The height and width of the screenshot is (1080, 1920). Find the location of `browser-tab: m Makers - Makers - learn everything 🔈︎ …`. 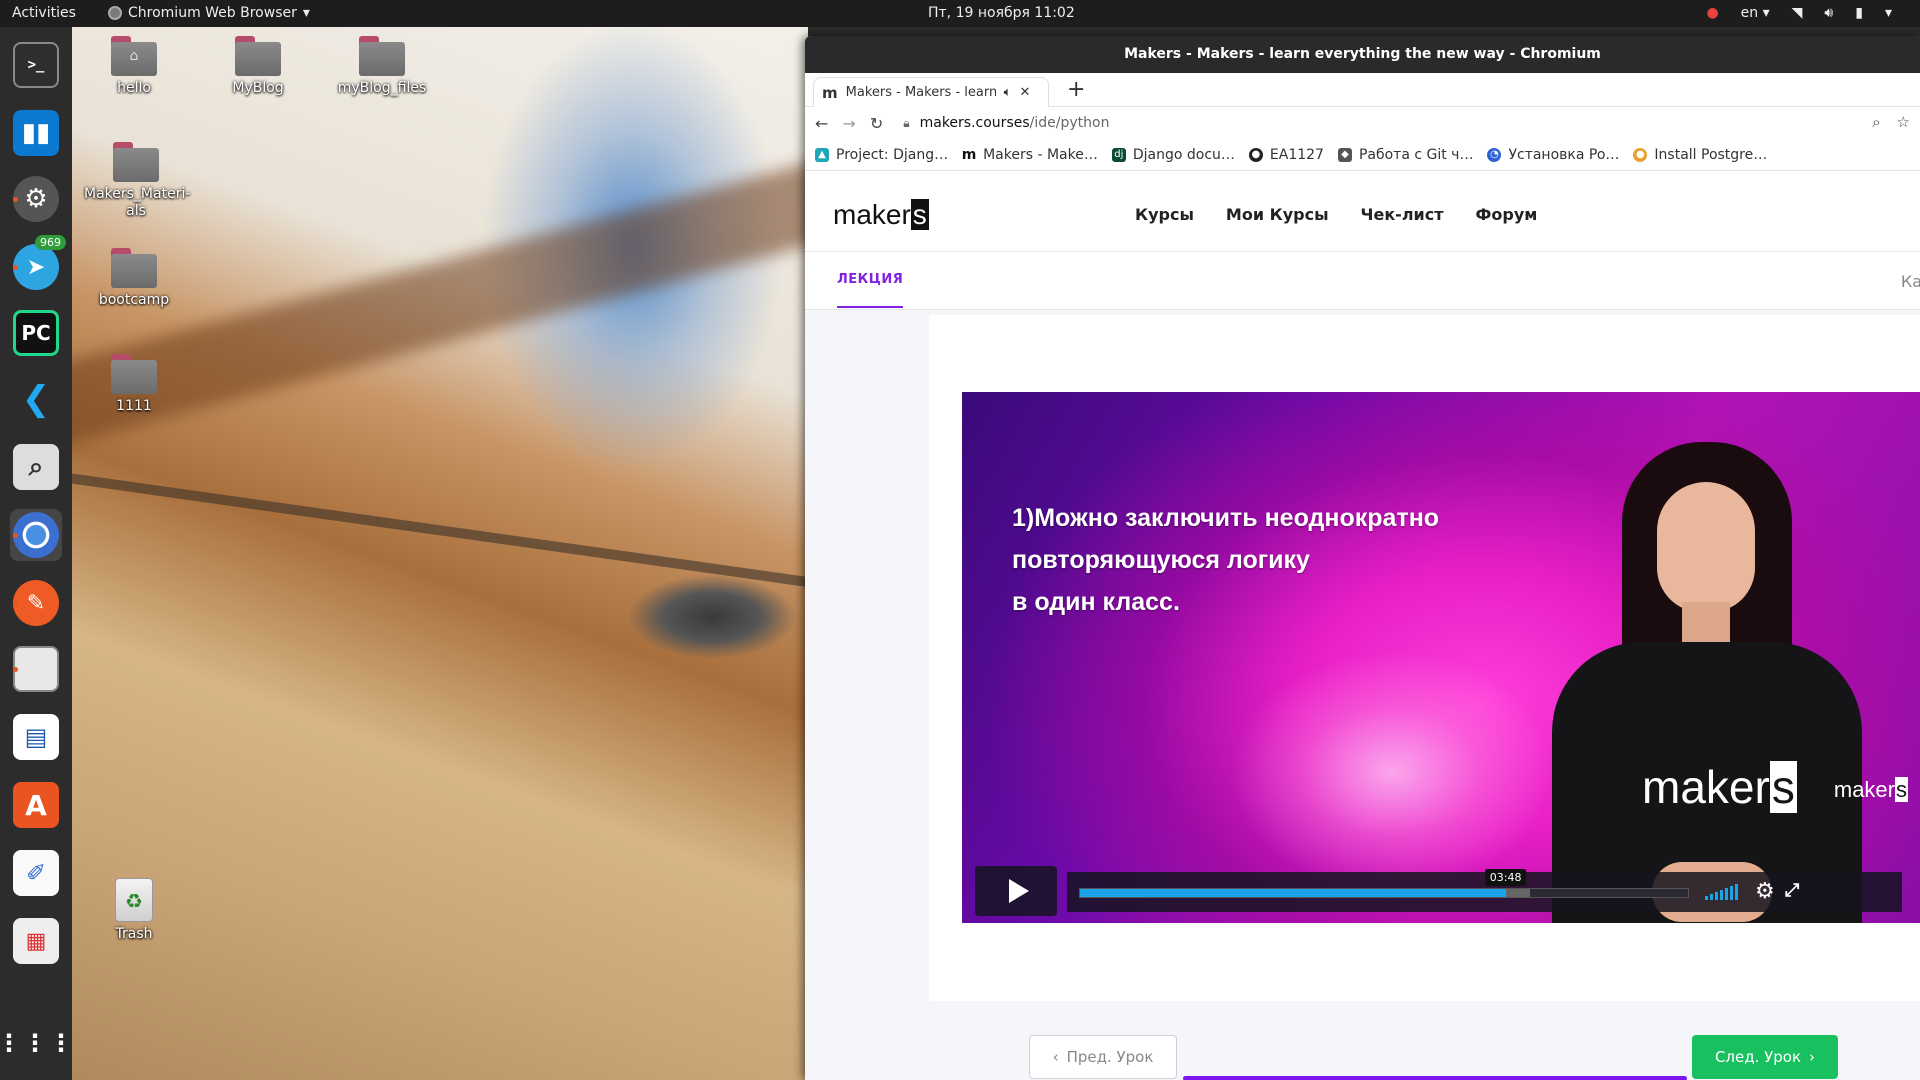

browser-tab: m Makers - Makers - learn everything 🔈︎ … is located at coordinates (931, 92).